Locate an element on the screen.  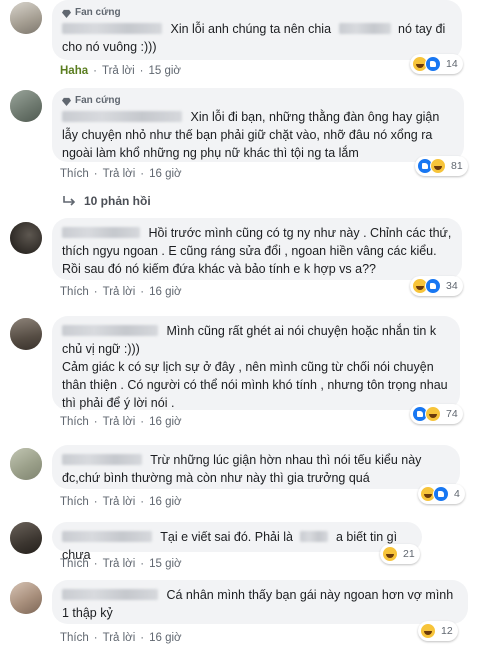
reaction-summary: 34 is located at coordinates (436, 286).